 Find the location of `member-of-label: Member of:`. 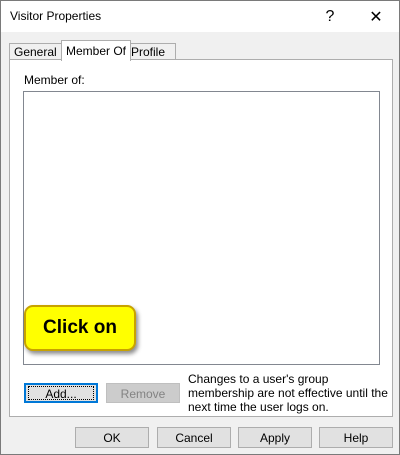

member-of-label: Member of: is located at coordinates (54, 80).